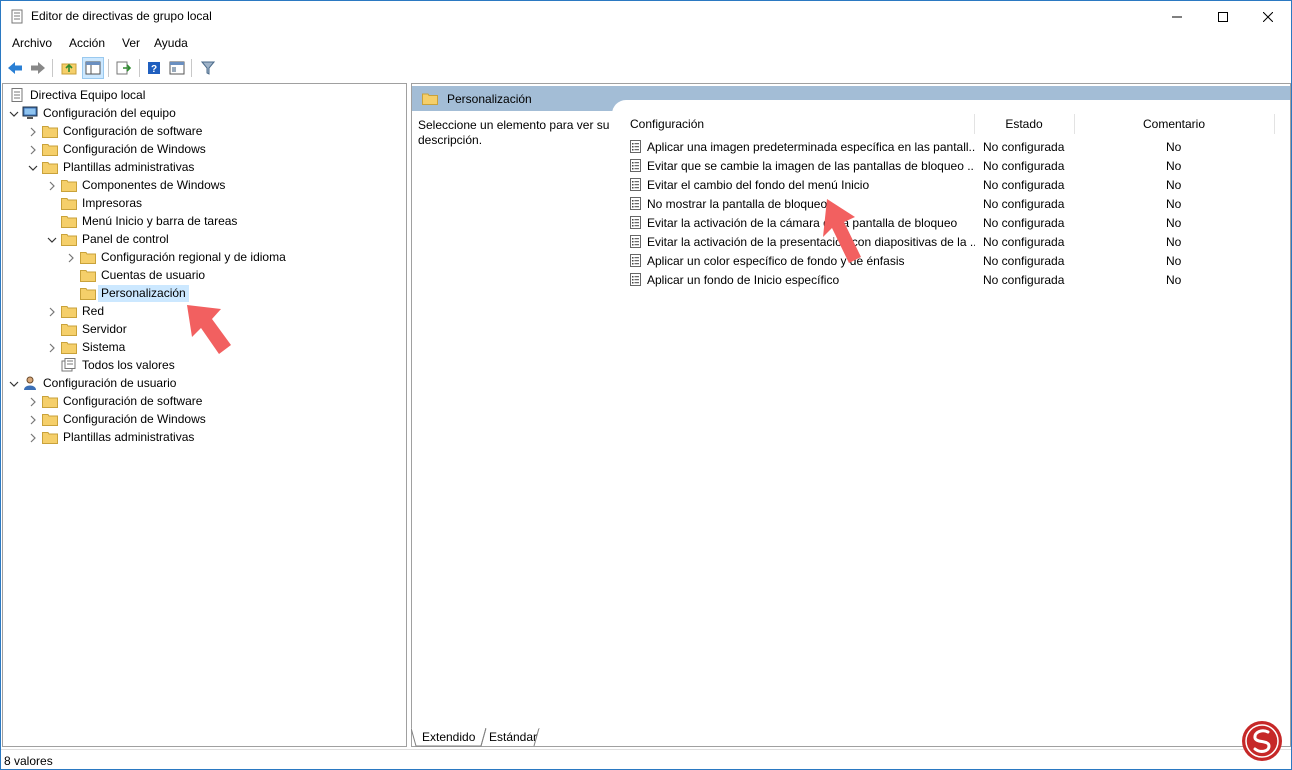 This screenshot has height=770, width=1292. What do you see at coordinates (133, 401) in the screenshot?
I see `tree-item-label: Configuración de software` at bounding box center [133, 401].